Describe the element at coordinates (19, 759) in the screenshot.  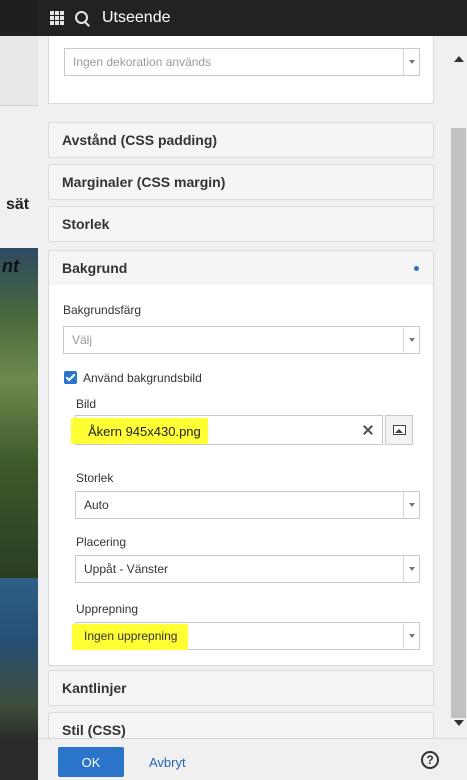
I see `background-page-footer` at that location.